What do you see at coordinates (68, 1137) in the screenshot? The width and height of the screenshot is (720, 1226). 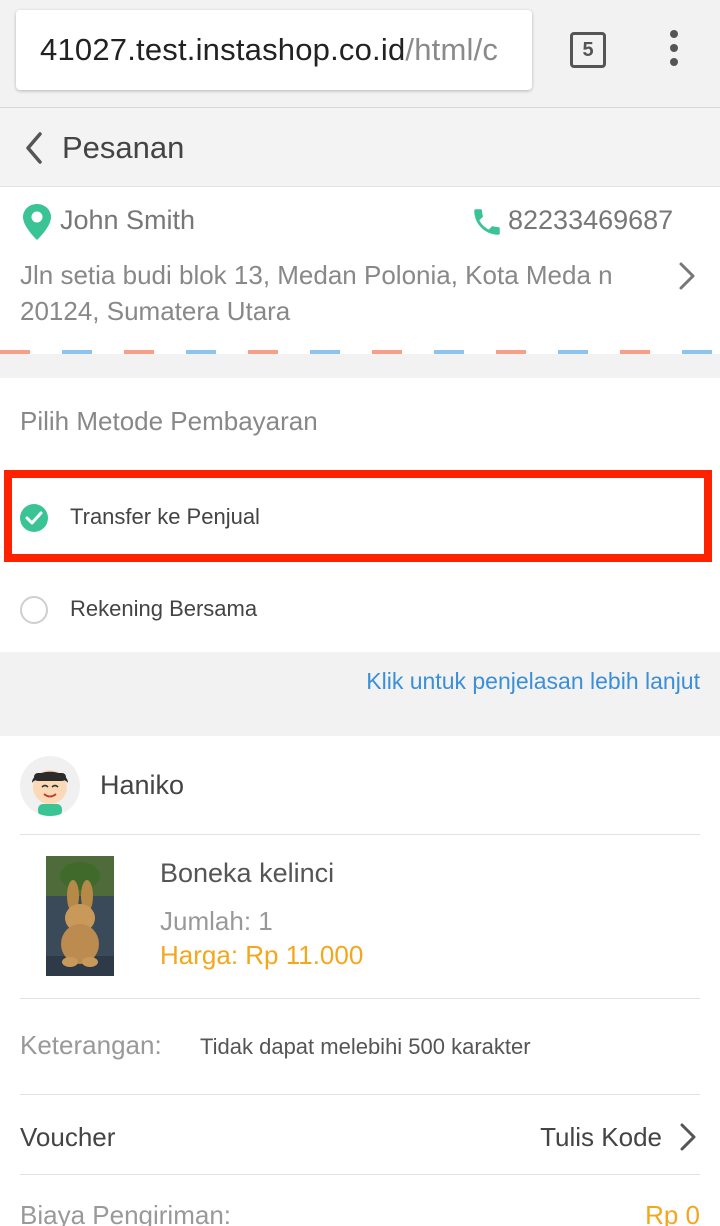 I see `voucher-label: Voucher` at bounding box center [68, 1137].